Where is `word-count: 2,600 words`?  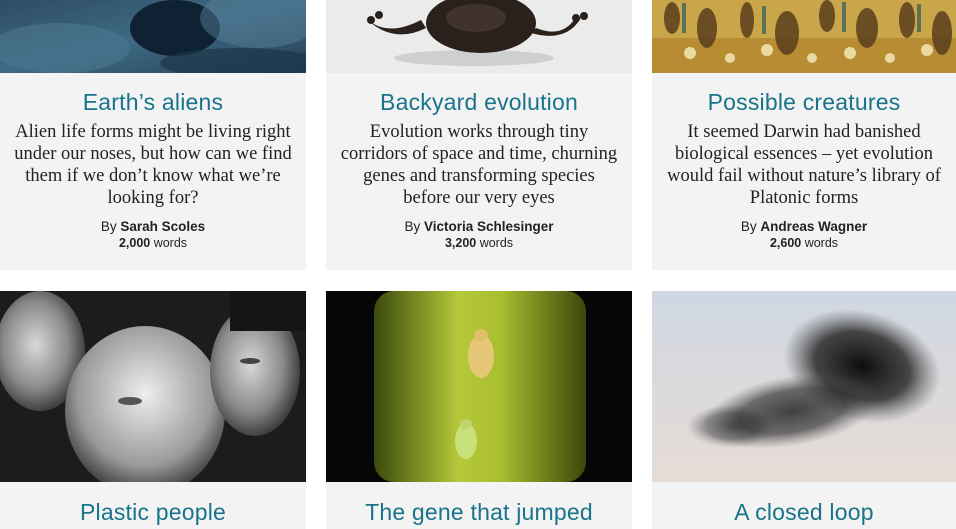 word-count: 2,600 words is located at coordinates (804, 243).